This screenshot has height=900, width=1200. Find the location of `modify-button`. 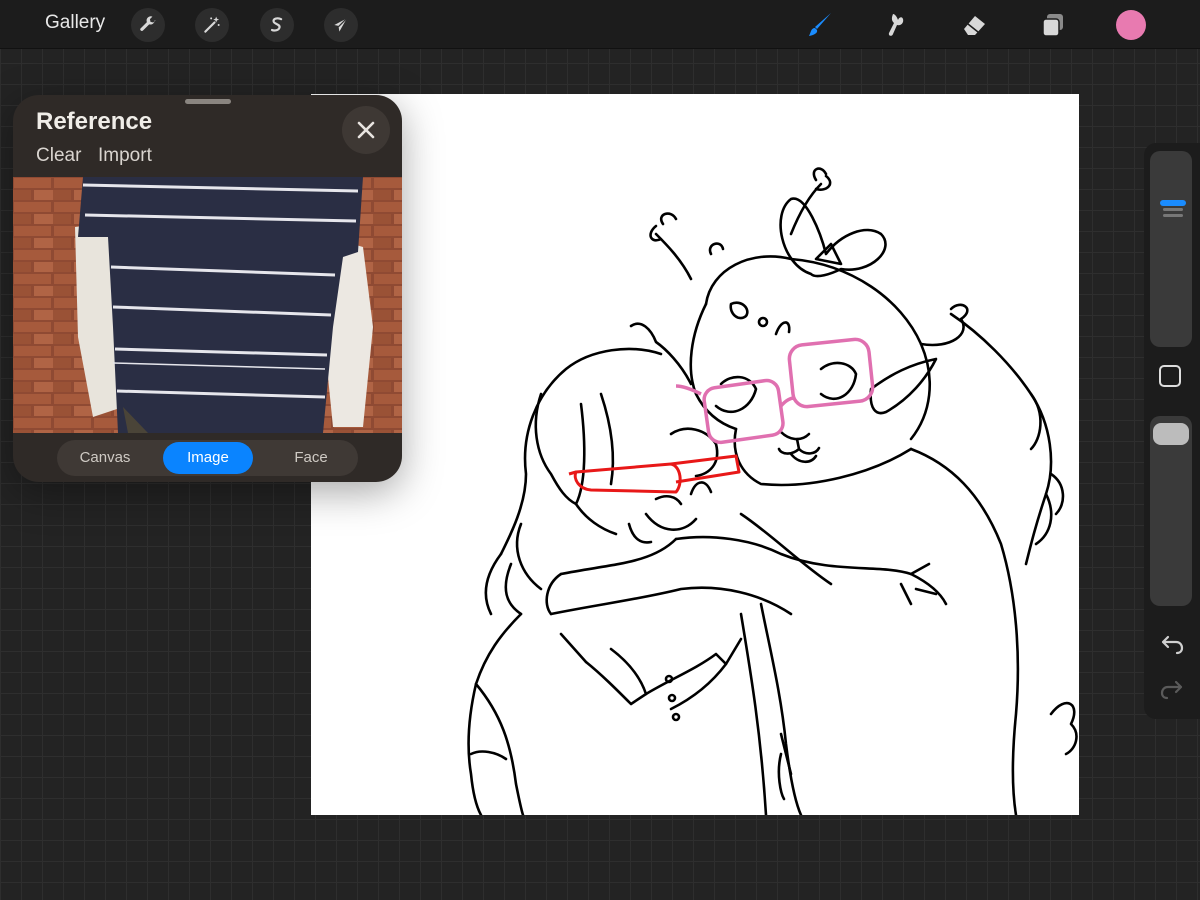

modify-button is located at coordinates (1170, 376).